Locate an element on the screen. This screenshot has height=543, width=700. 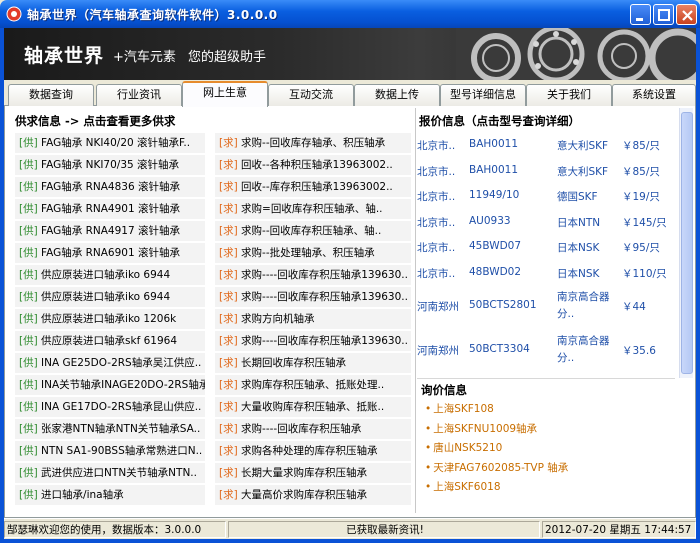
quote-row: 北京市.. 48BWD02 日本NSK ￥110/只 is located at coordinates (546, 273).